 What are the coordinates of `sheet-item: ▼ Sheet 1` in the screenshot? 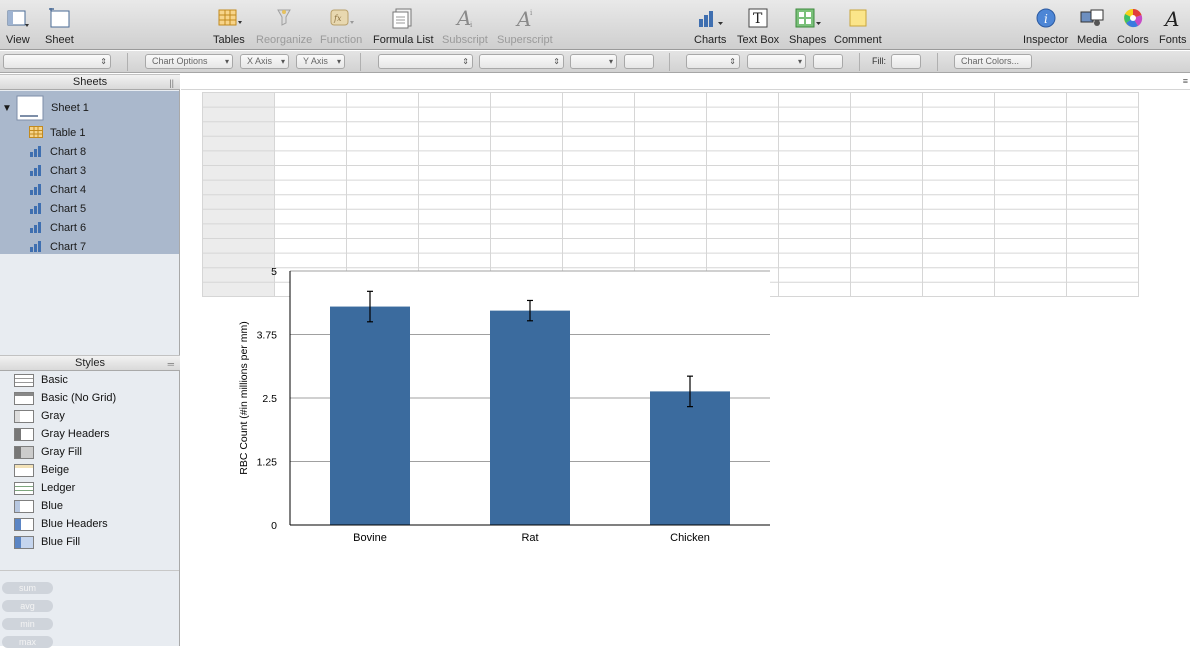 It's located at (89, 108).